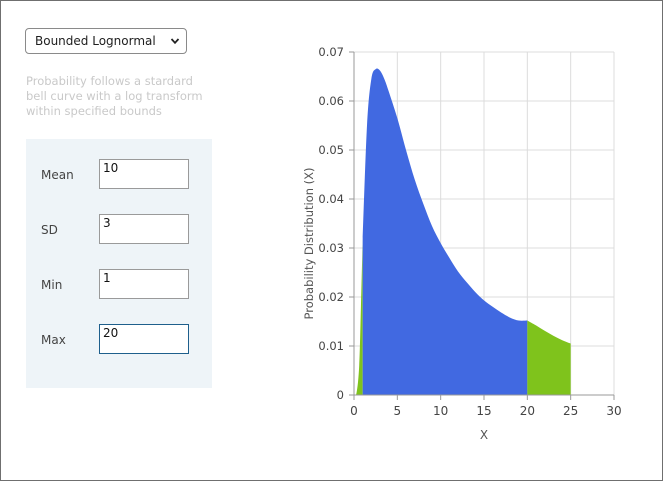 The width and height of the screenshot is (663, 481). Describe the element at coordinates (331, 199) in the screenshot. I see `y-tick-label: 0.04` at that location.